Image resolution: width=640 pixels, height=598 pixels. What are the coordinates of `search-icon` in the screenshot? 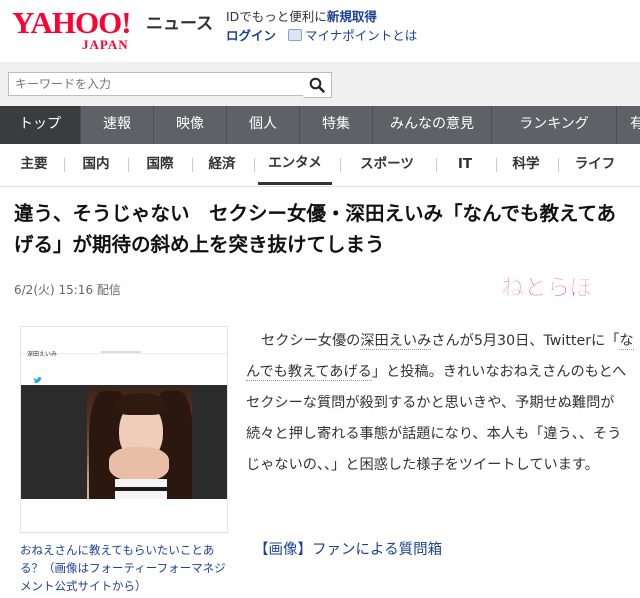 It's located at (317, 85).